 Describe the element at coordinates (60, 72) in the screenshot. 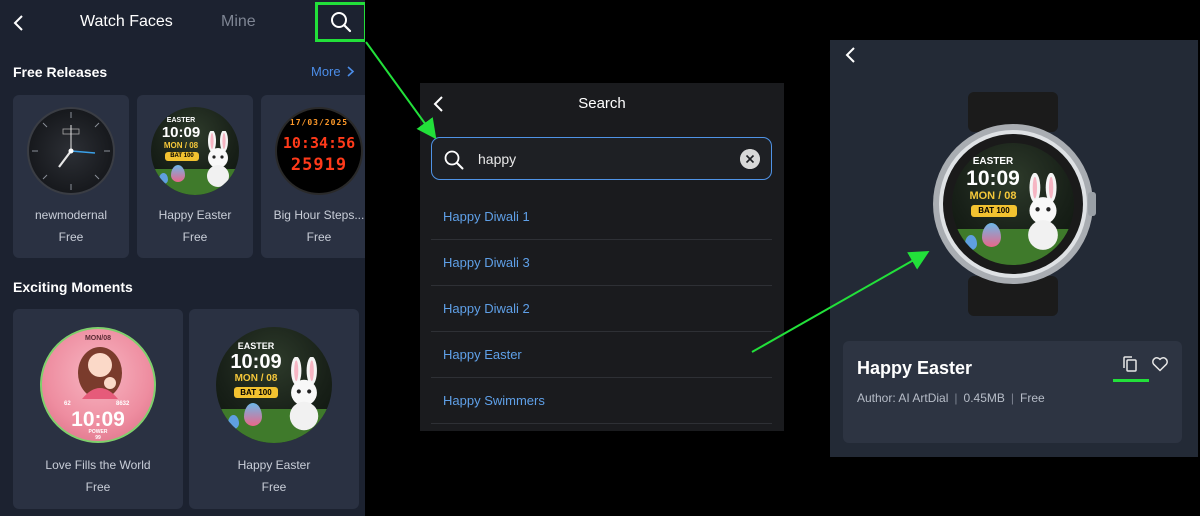

I see `free-releases-title: Free Releases` at that location.